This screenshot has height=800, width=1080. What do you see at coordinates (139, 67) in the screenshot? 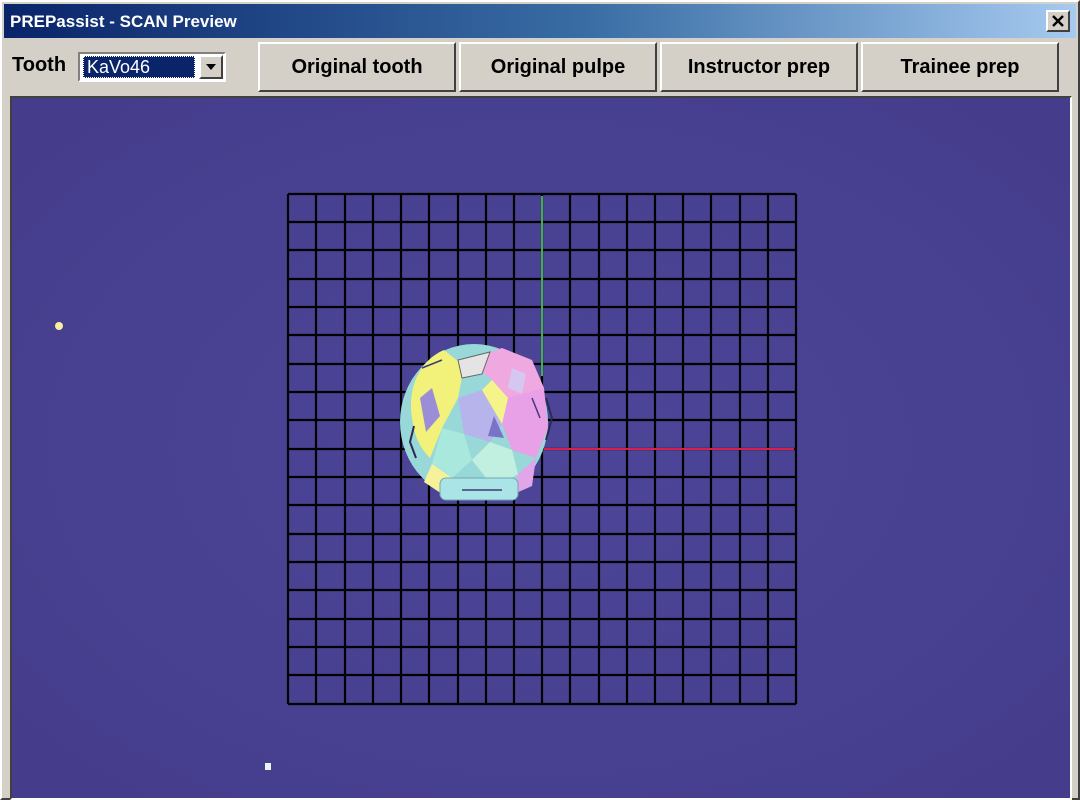
I see `tooth-select-value: KaVo46` at bounding box center [139, 67].